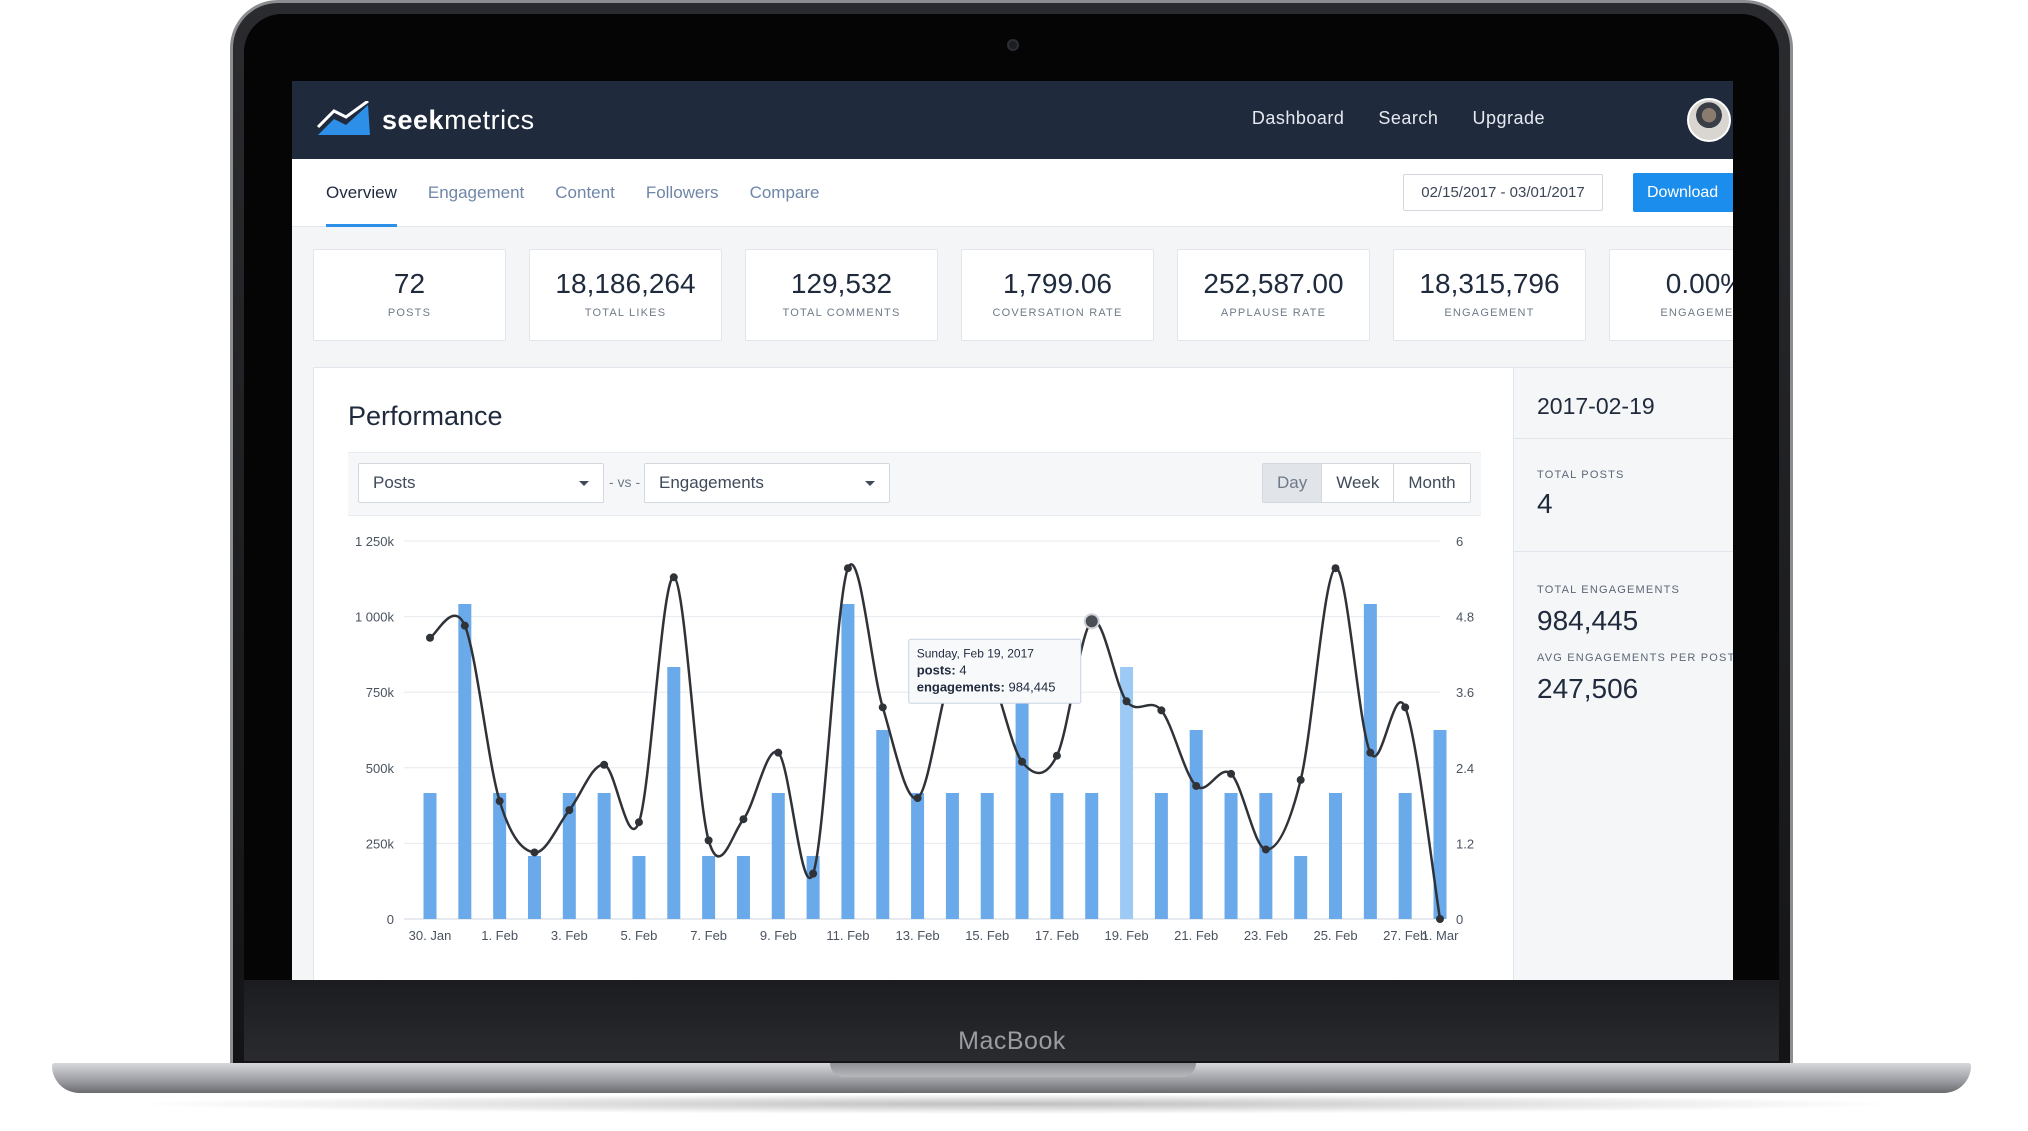 This screenshot has width=2028, height=1131. I want to click on download-button: Download, so click(1683, 192).